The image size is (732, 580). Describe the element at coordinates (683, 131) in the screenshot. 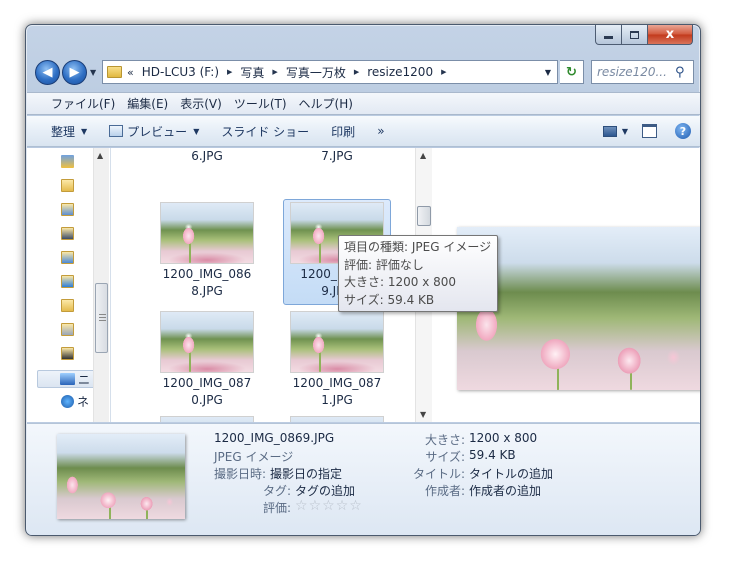

I see `help-icon: ?` at that location.